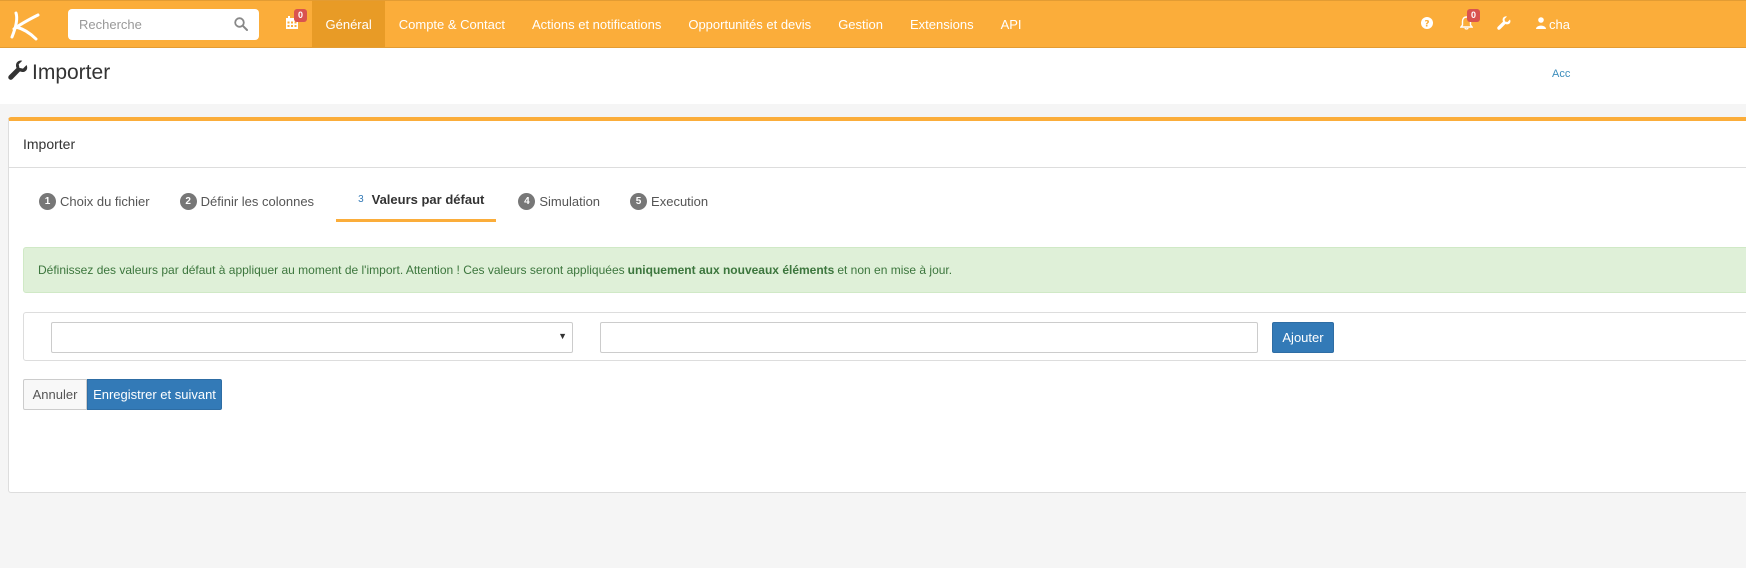 Image resolution: width=1746 pixels, height=568 pixels. Describe the element at coordinates (1542, 24) in the screenshot. I see `user-icon` at that location.